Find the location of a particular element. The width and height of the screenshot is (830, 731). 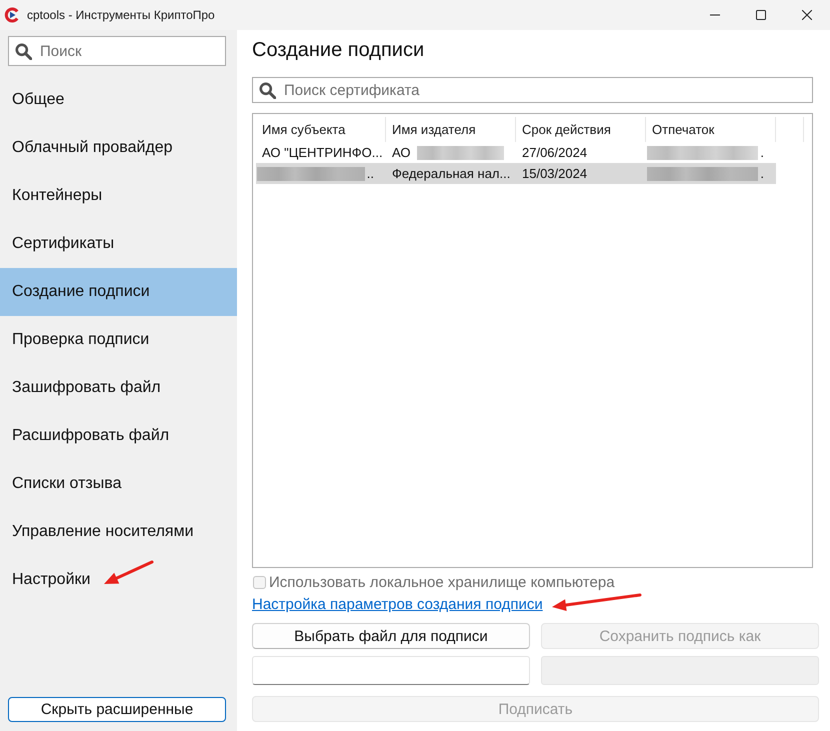

sidebar-item: Контейнеры is located at coordinates (118, 196).